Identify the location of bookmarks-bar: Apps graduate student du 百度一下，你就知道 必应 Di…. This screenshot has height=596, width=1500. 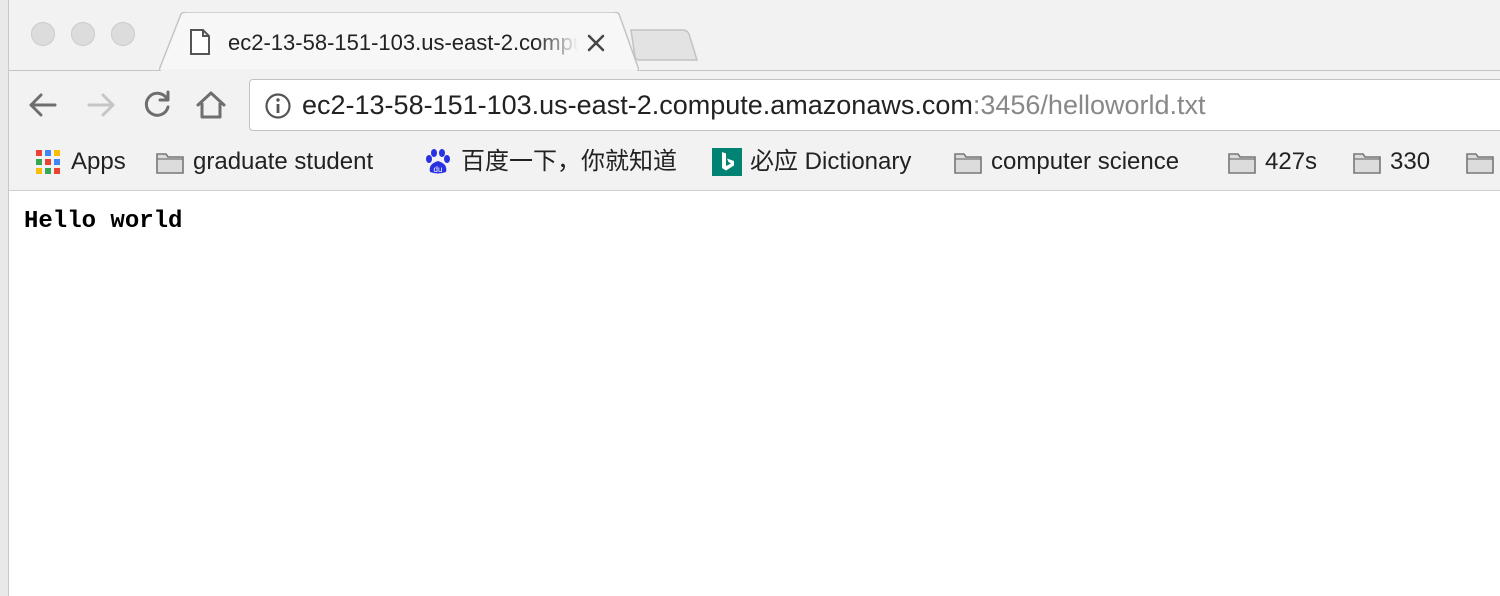
(754, 163).